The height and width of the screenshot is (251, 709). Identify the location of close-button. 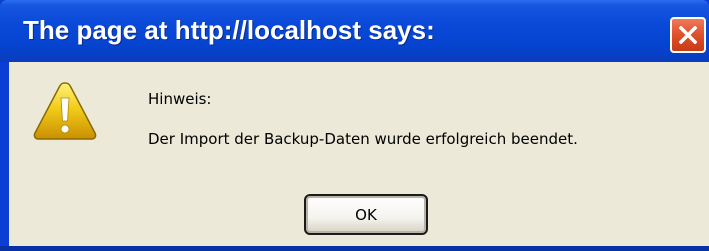
(688, 35).